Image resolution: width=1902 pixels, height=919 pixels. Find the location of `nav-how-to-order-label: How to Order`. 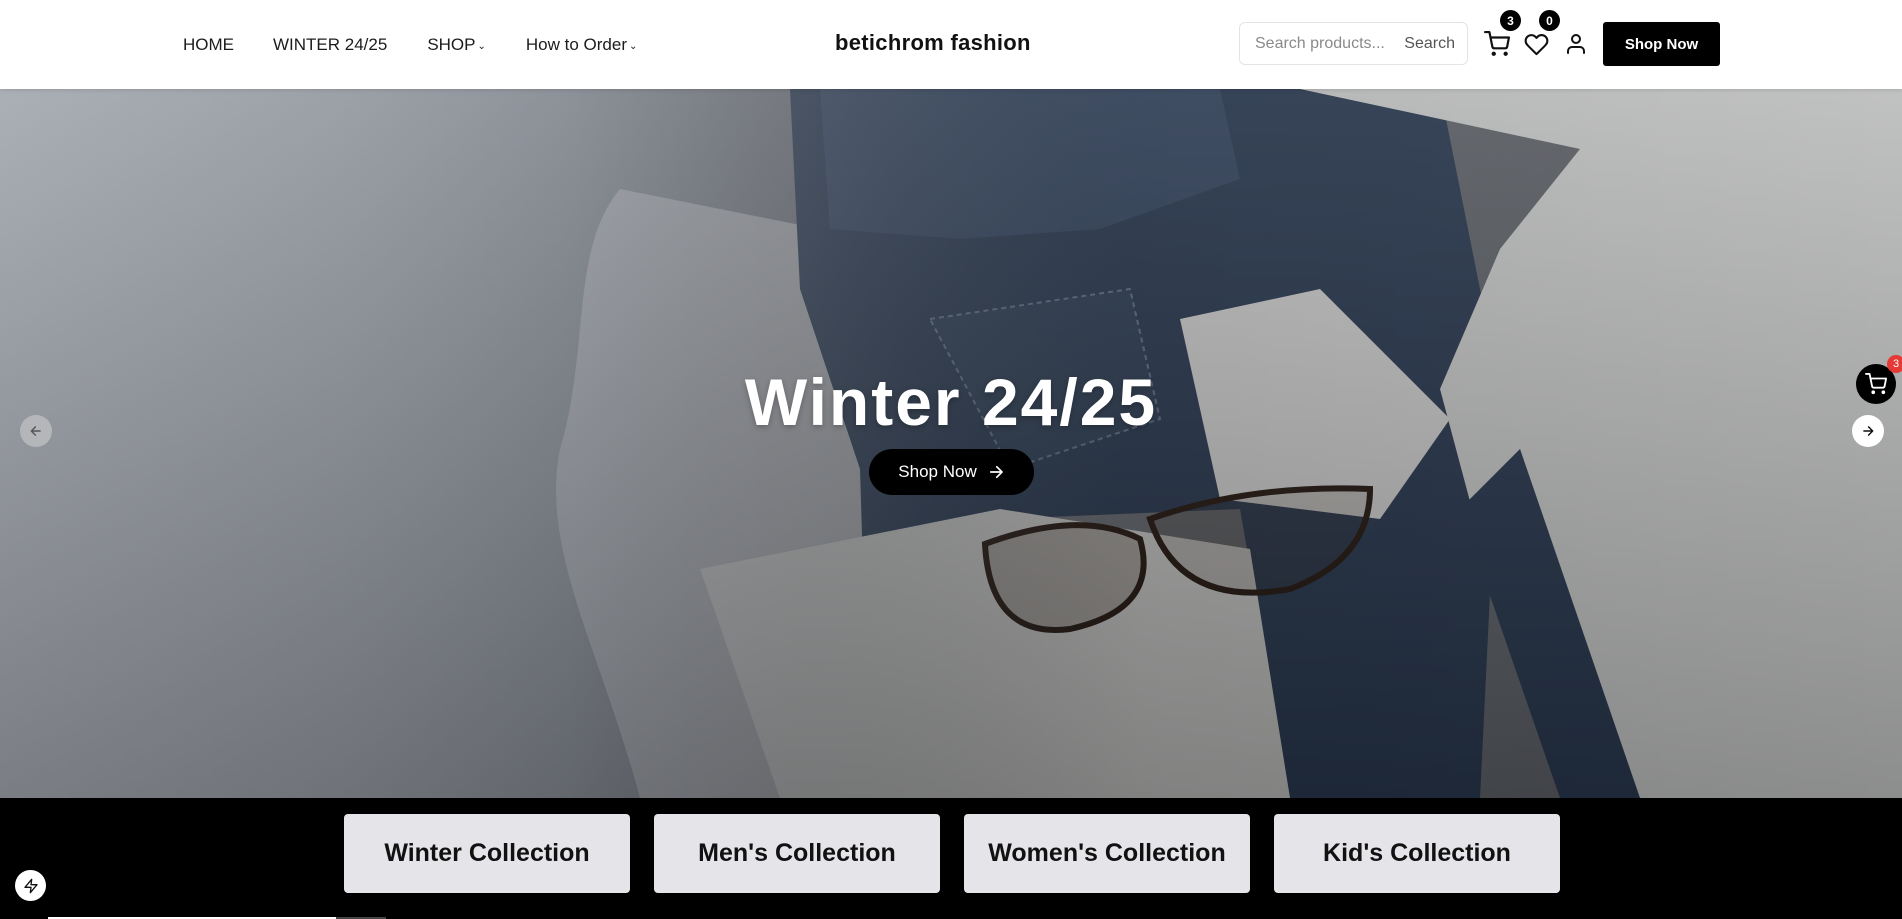

nav-how-to-order-label: How to Order is located at coordinates (576, 44).